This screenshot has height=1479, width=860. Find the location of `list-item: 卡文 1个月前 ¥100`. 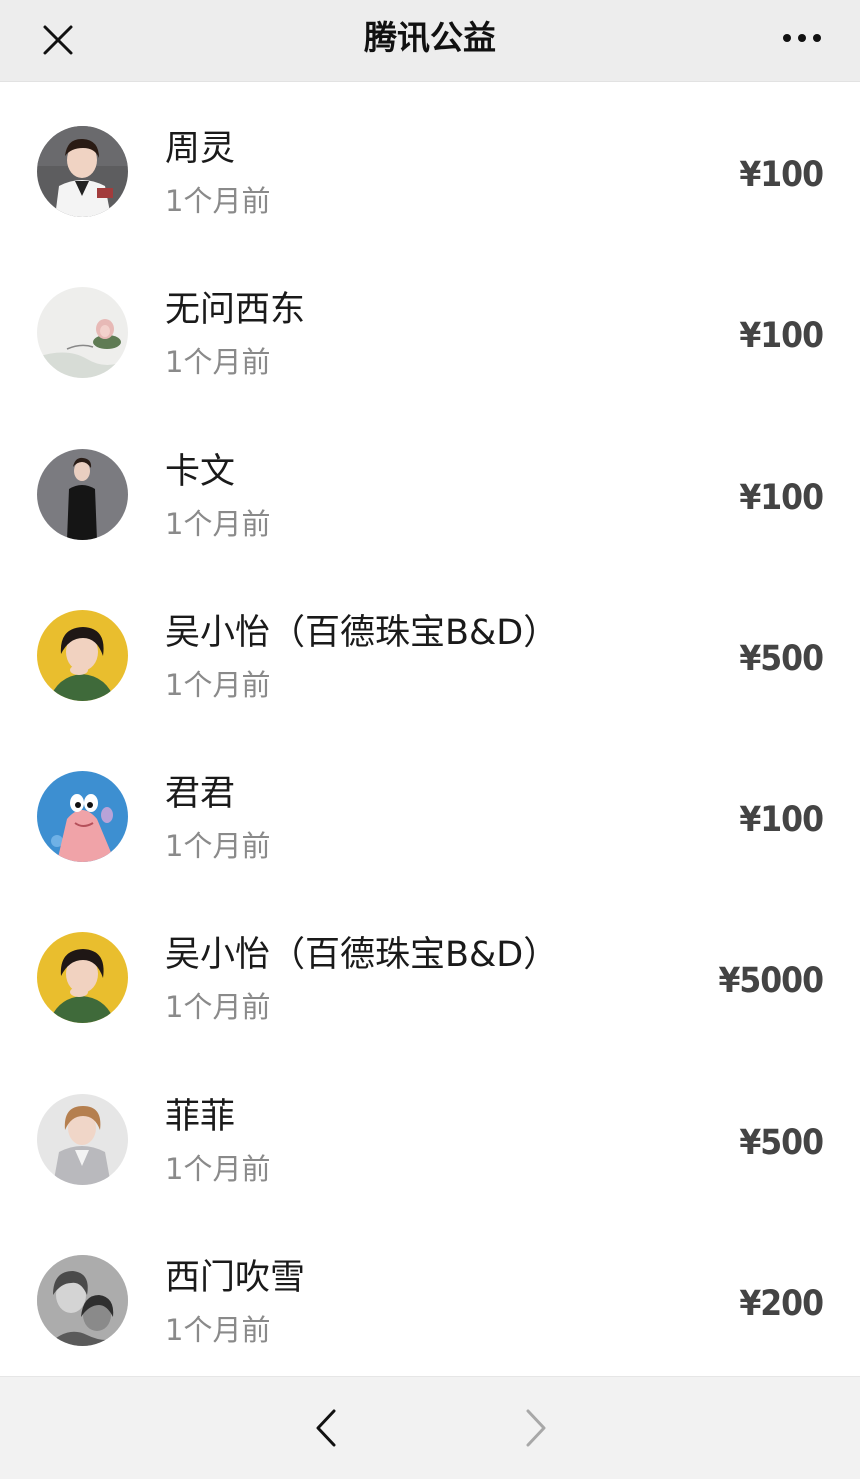

list-item: 卡文 1个月前 ¥100 is located at coordinates (430, 485).